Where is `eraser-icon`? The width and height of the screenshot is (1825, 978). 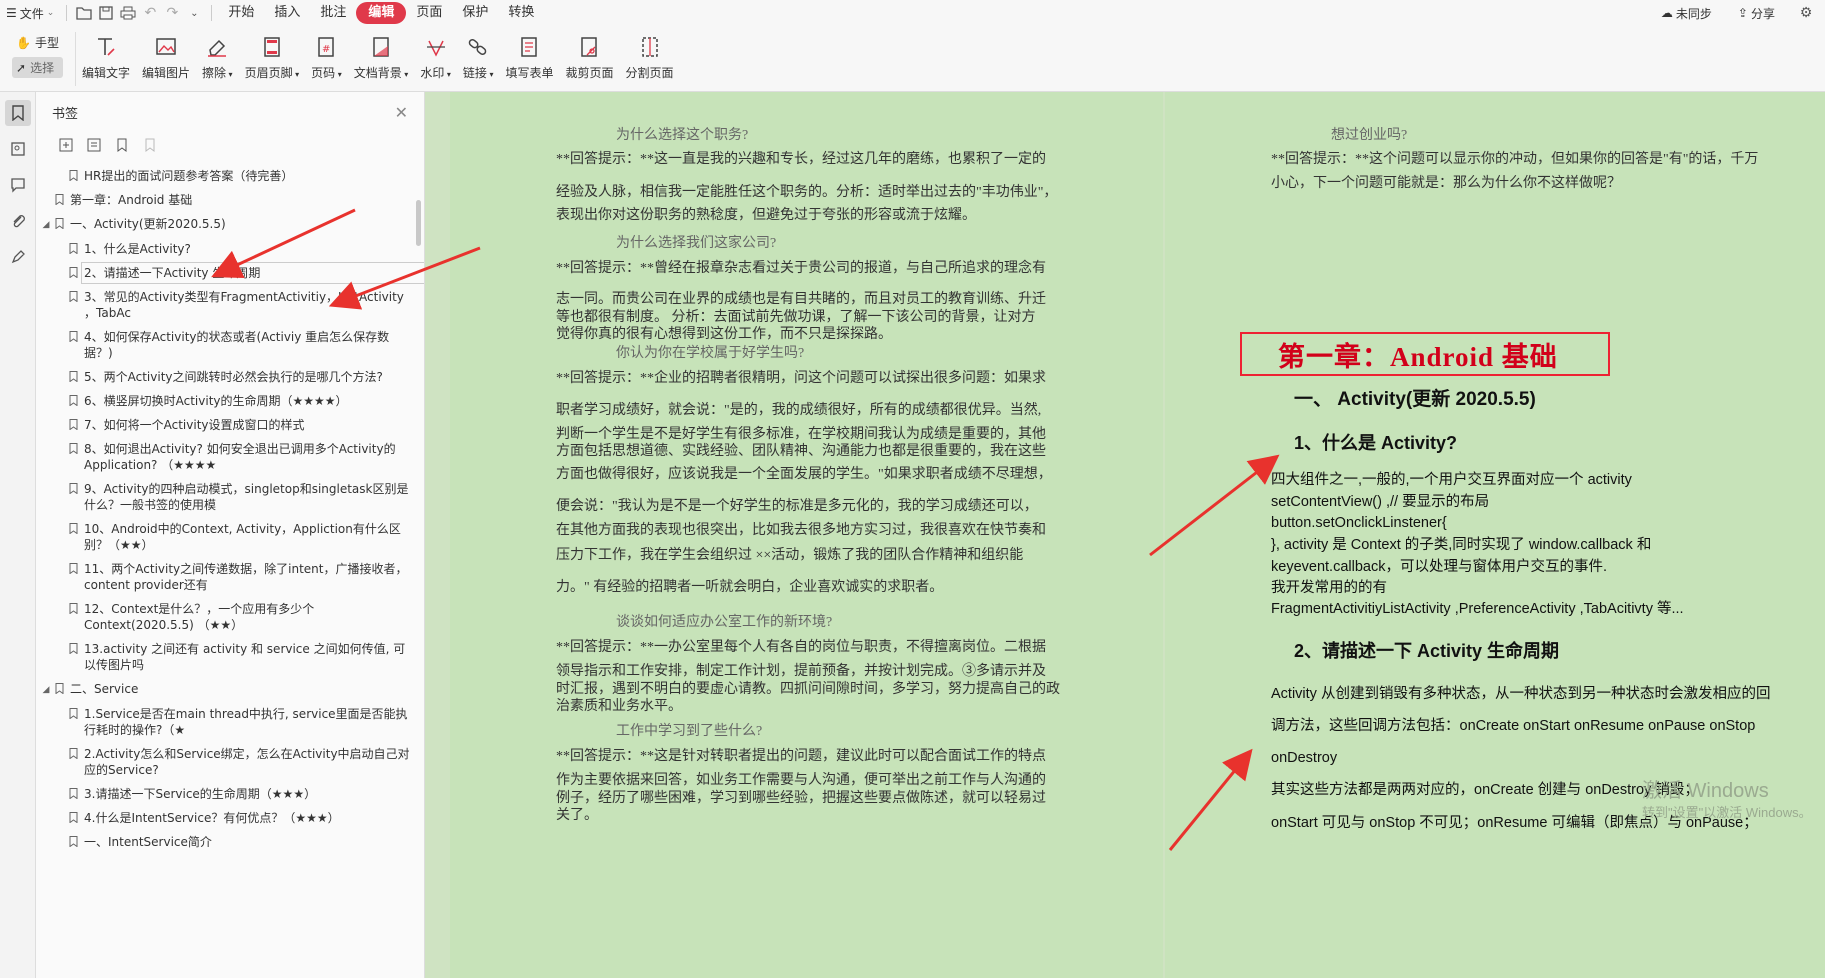 eraser-icon is located at coordinates (217, 47).